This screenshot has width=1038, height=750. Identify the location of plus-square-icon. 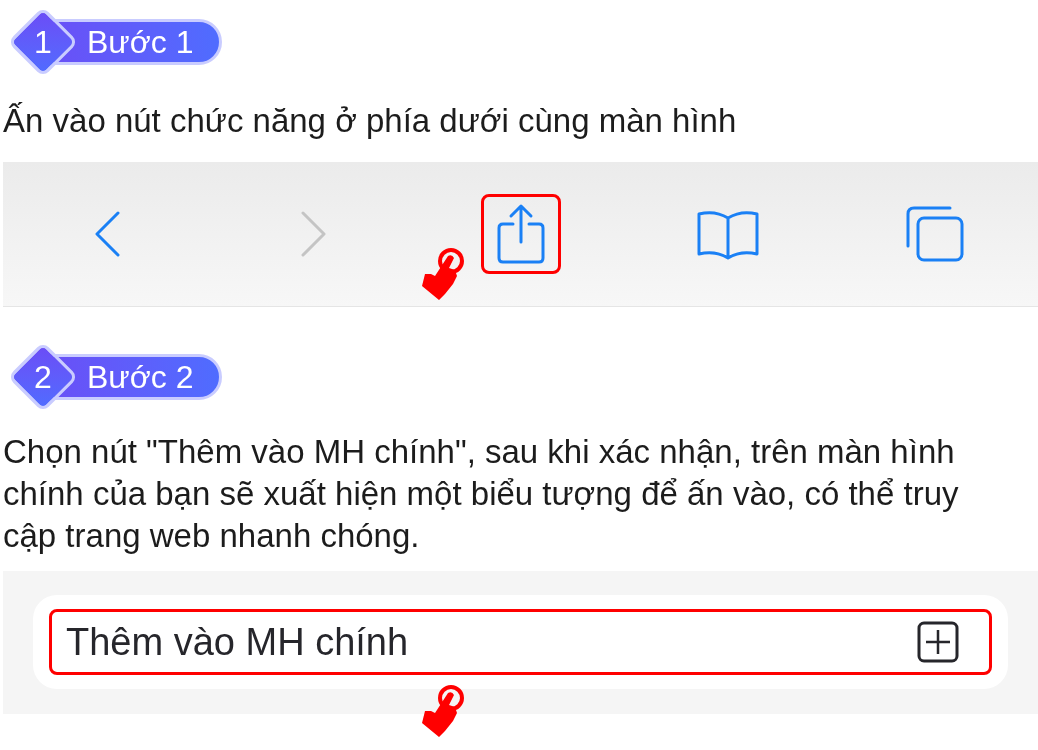
(938, 642).